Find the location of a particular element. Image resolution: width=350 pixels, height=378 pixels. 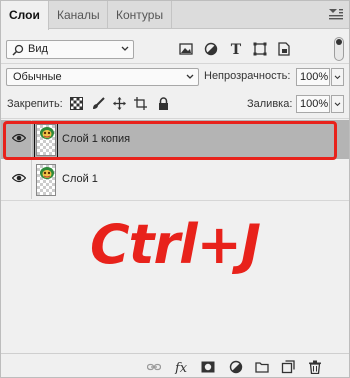

lock-all-icon is located at coordinates (163, 103).